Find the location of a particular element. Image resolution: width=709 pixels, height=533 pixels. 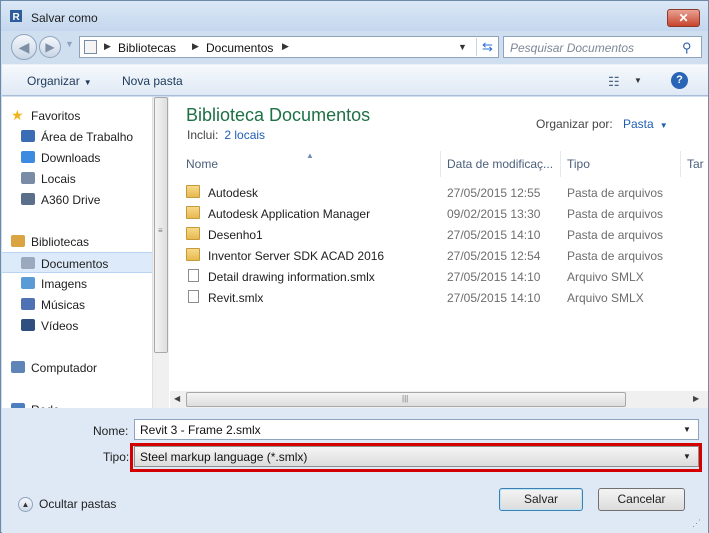

command-toolbar: Organizar ▼ Nova pasta ☷ ▼ ? is located at coordinates (355, 80).